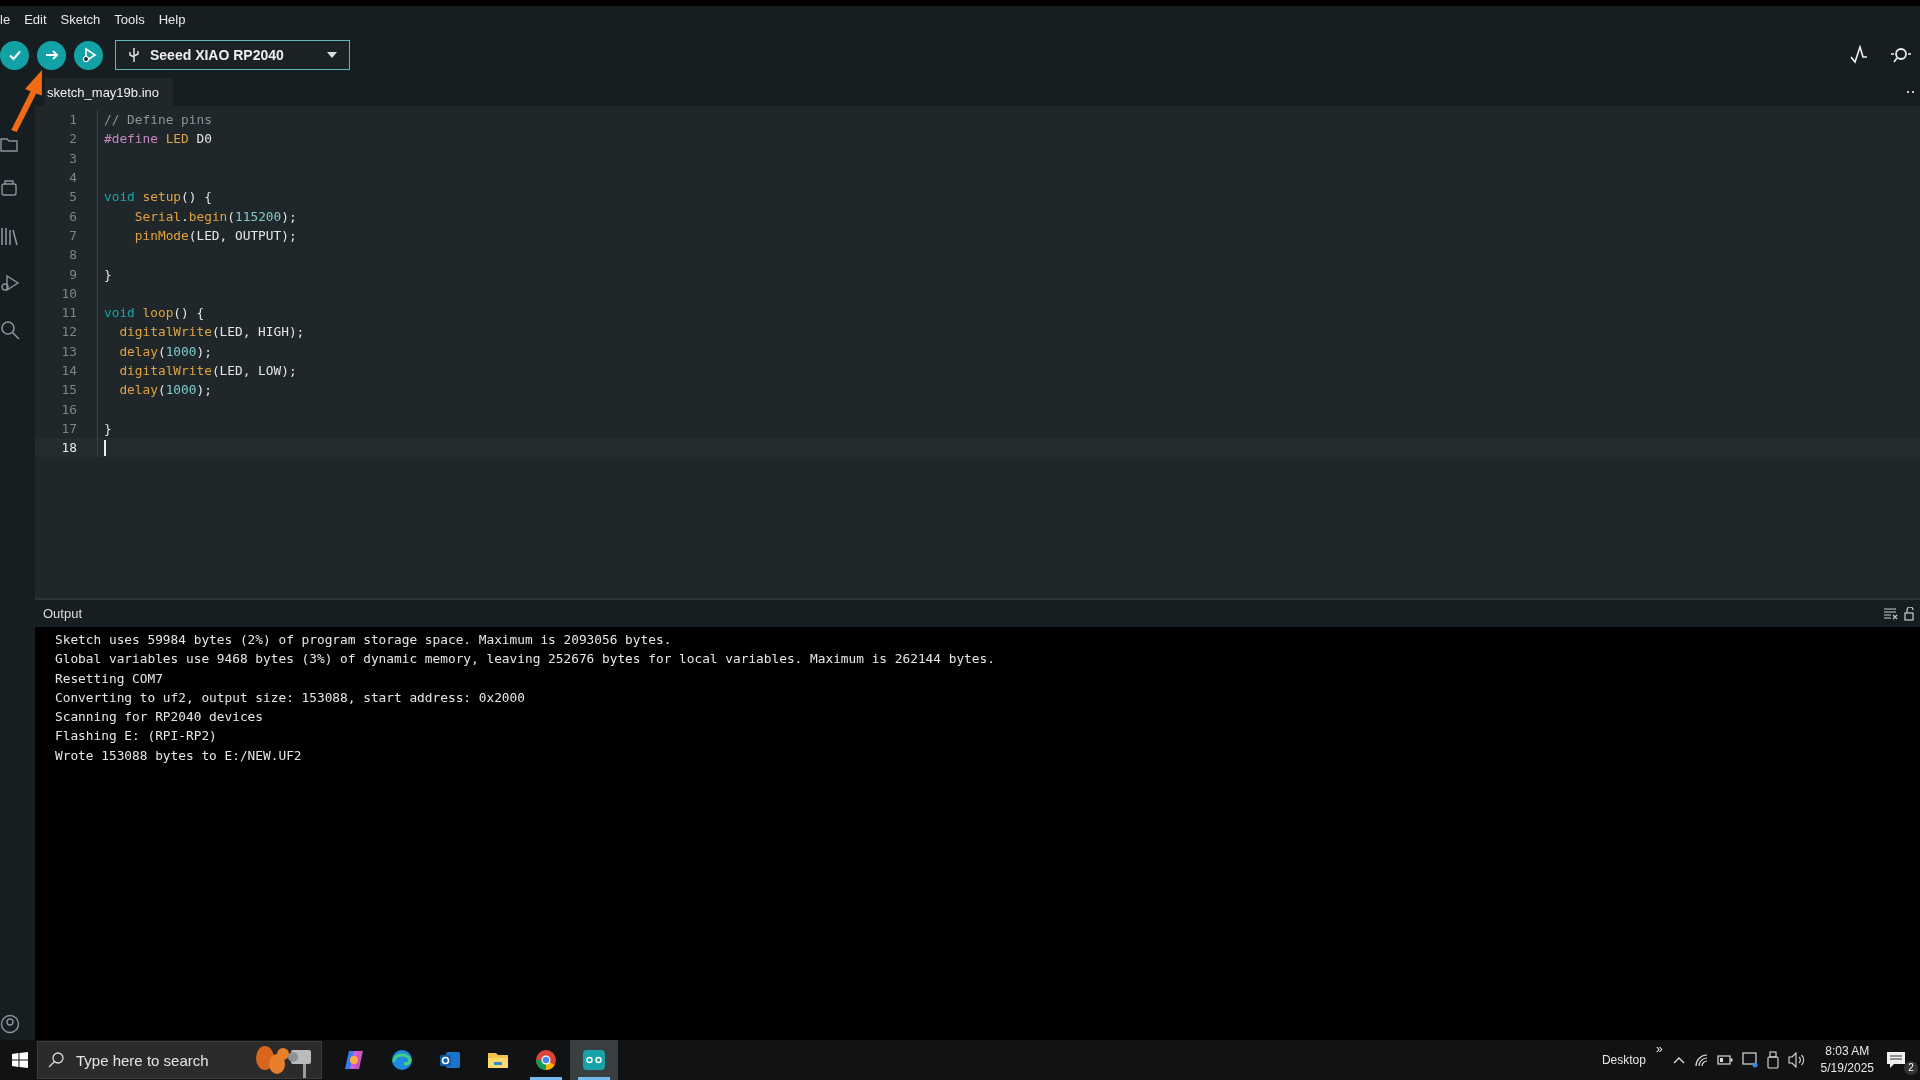  What do you see at coordinates (1891, 613) in the screenshot?
I see `clear-output-icon` at bounding box center [1891, 613].